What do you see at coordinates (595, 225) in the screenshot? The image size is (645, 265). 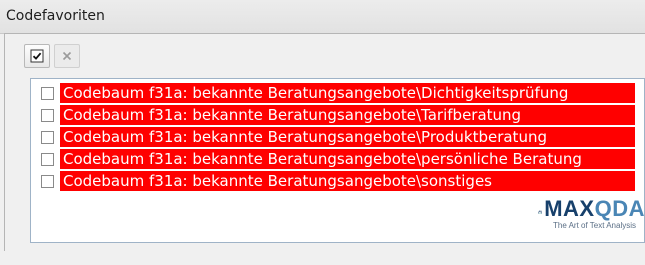 I see `logo-tagline: The Art of Text Analysis` at bounding box center [595, 225].